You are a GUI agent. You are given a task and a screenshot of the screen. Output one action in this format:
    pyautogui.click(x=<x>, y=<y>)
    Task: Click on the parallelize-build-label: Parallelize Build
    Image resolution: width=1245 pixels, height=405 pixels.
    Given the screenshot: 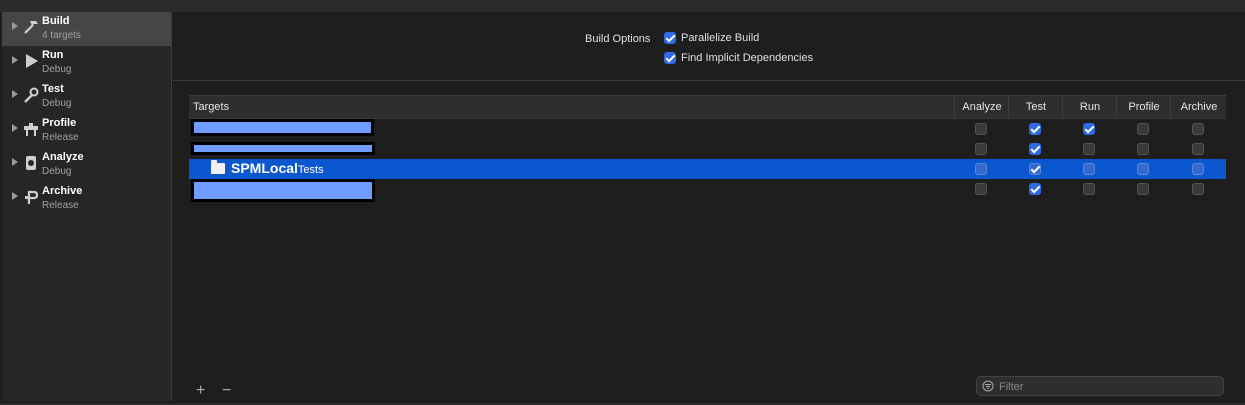 What is the action you would take?
    pyautogui.click(x=720, y=38)
    